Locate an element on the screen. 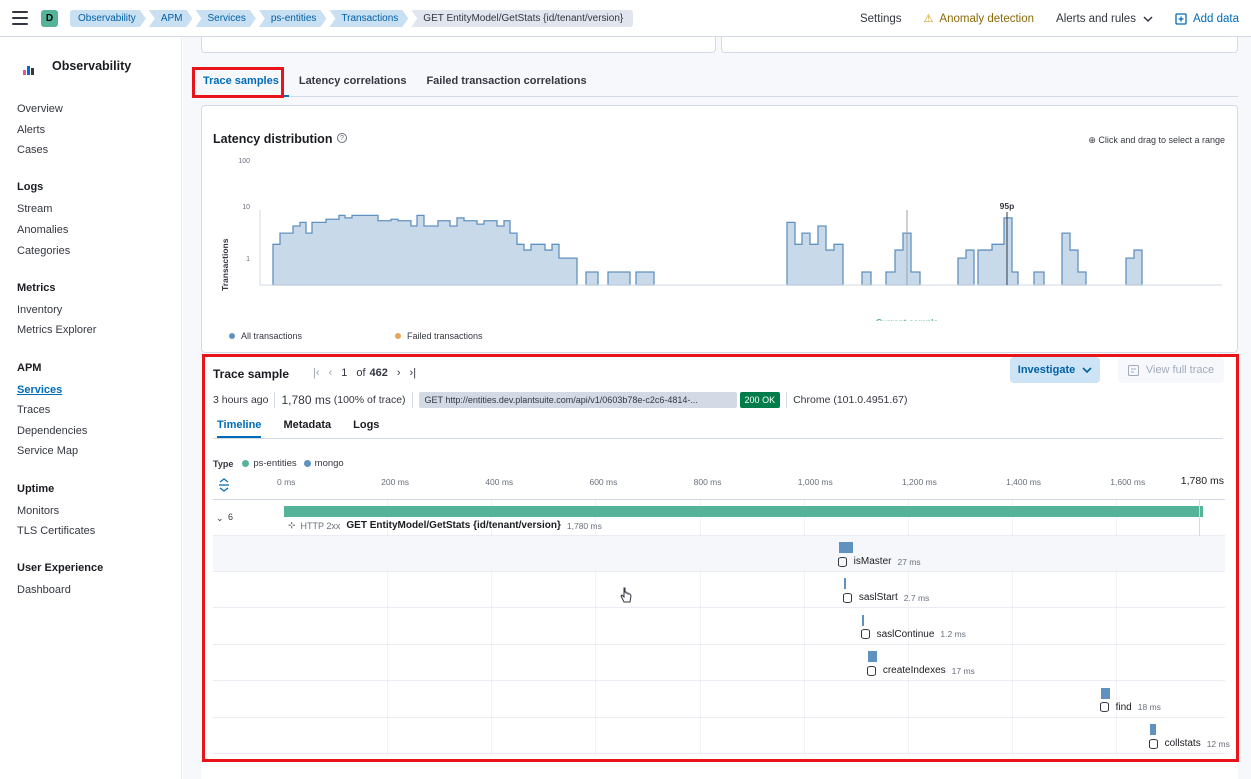 The image size is (1251, 779). legend-all: All transactions is located at coordinates (265, 336).